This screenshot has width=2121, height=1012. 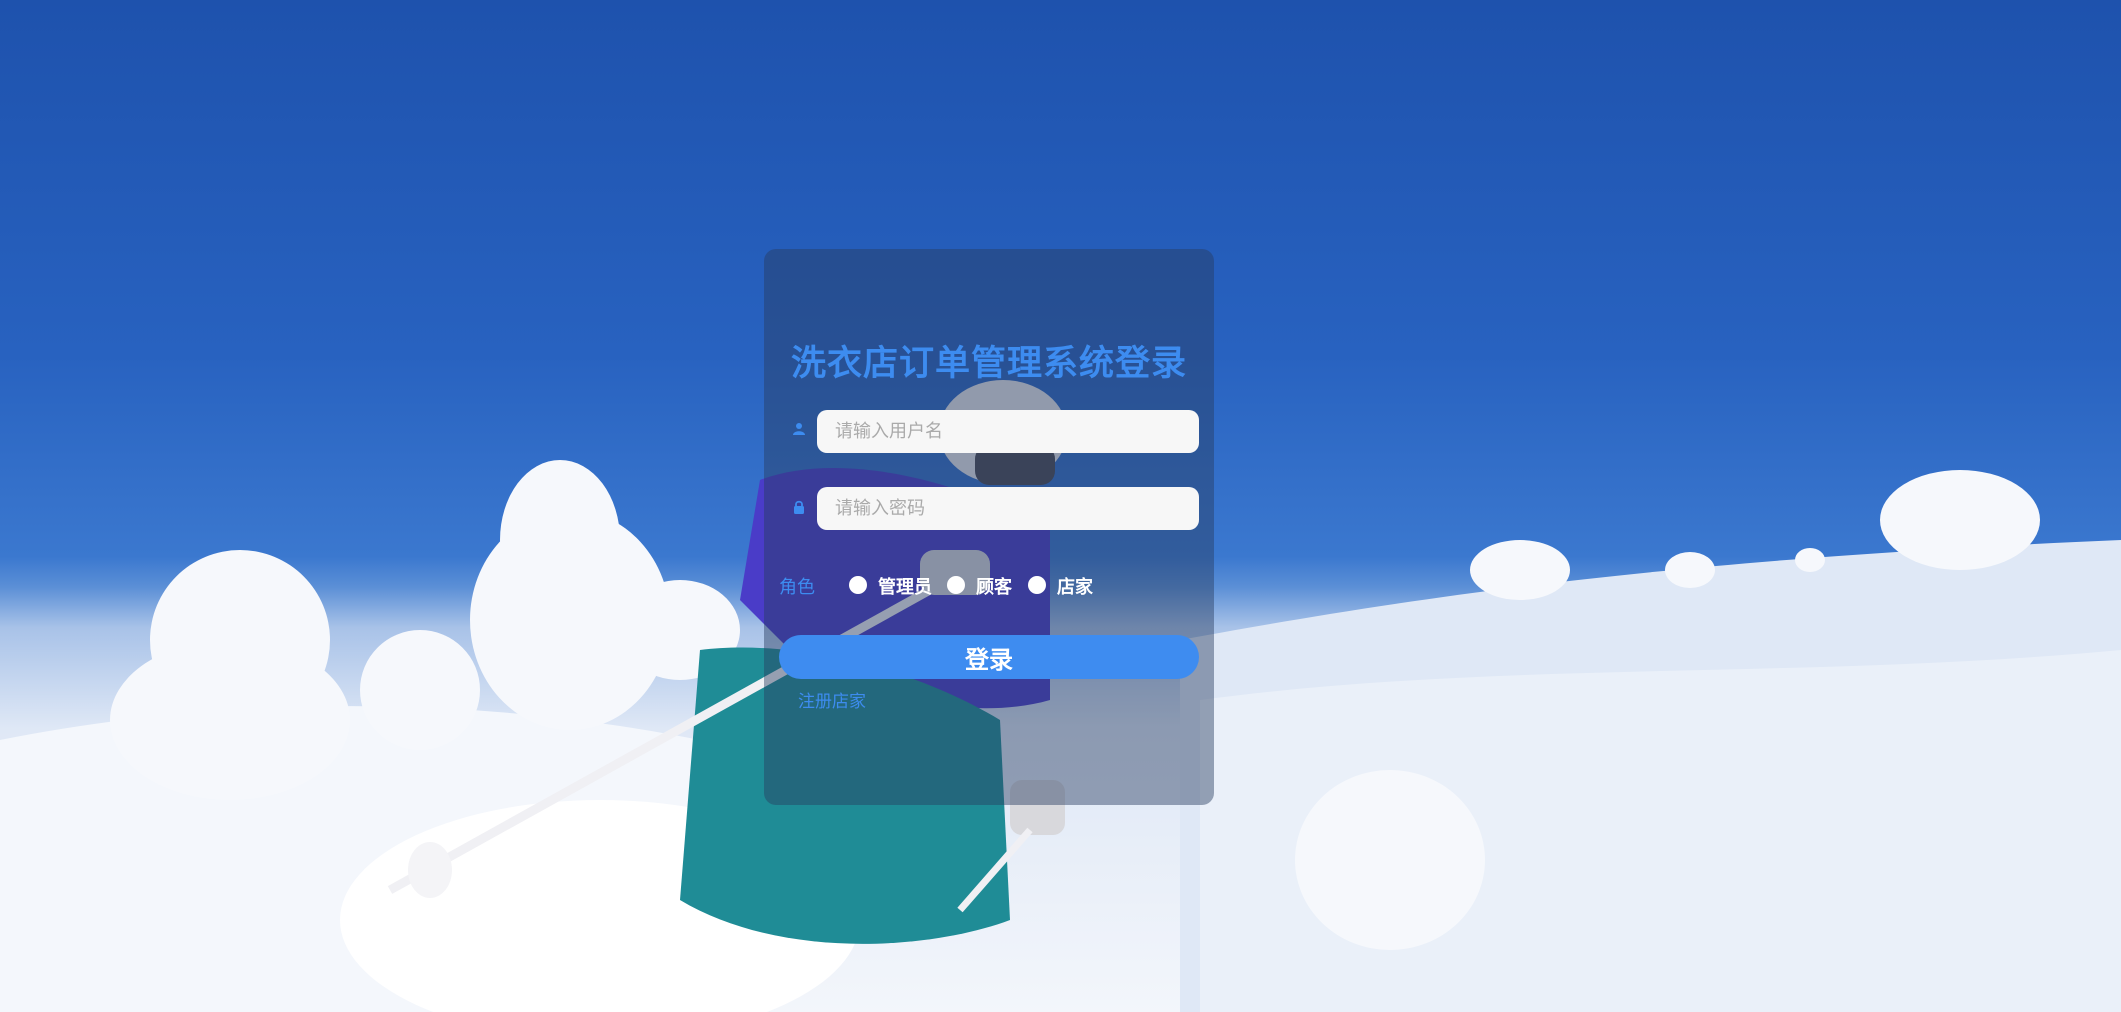 What do you see at coordinates (988, 364) in the screenshot?
I see `login-title: 洗衣店订单管理系统登录` at bounding box center [988, 364].